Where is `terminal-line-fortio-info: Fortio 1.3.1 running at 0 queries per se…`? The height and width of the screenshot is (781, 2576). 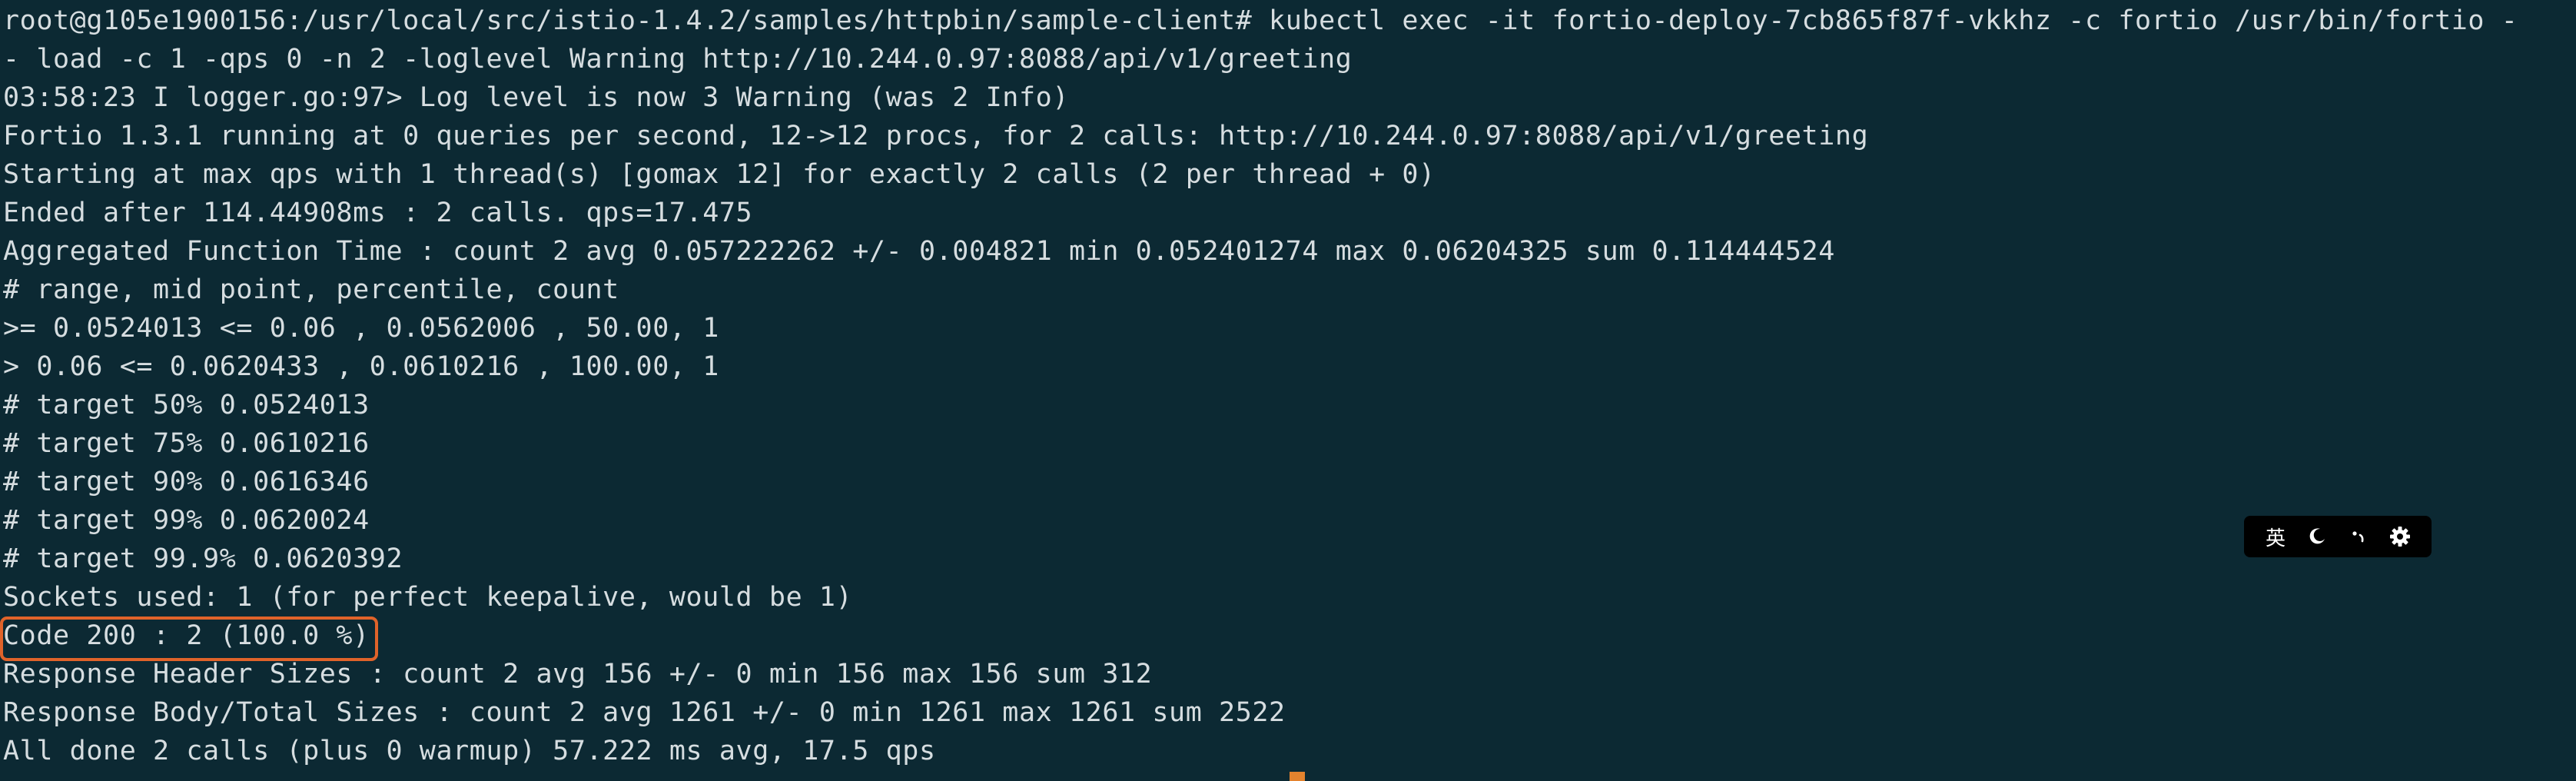 terminal-line-fortio-info: Fortio 1.3.1 running at 0 queries per se… is located at coordinates (936, 136).